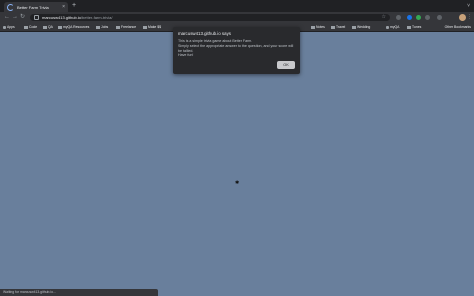 The width and height of the screenshot is (474, 296). I want to click on ok-button: OK, so click(286, 65).